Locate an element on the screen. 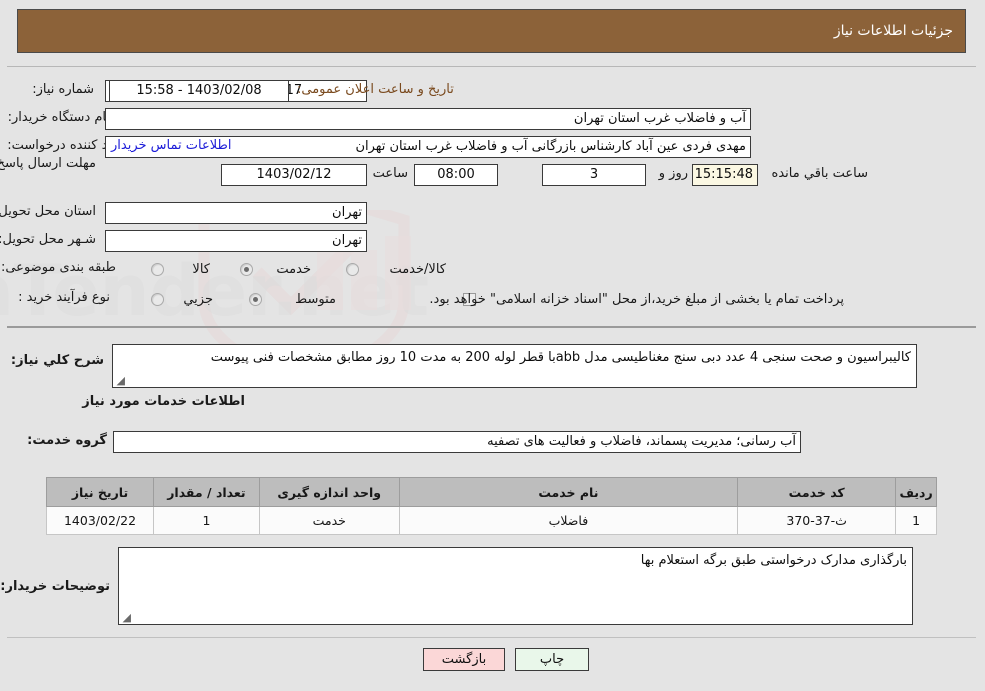 Image resolution: width=985 pixels, height=691 pixels. buyer-notes-label: توضیحات خریدار: is located at coordinates (56, 586).